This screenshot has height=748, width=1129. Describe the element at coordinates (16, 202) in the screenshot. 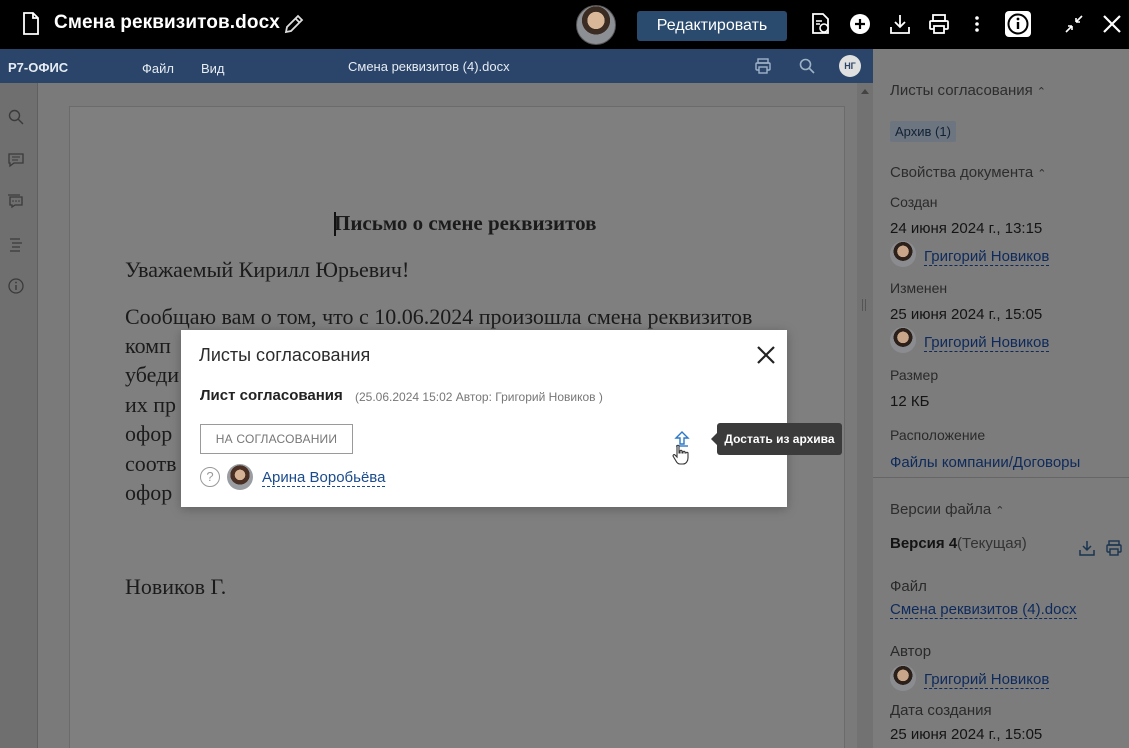

I see `chat-icon` at that location.